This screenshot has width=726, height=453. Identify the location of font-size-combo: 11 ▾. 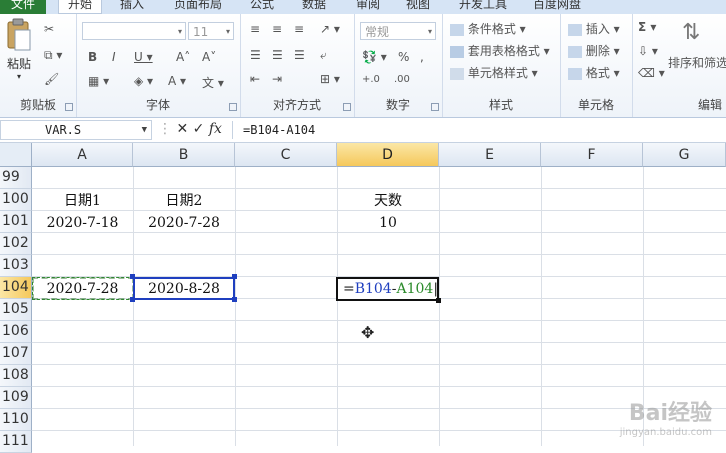
(211, 31).